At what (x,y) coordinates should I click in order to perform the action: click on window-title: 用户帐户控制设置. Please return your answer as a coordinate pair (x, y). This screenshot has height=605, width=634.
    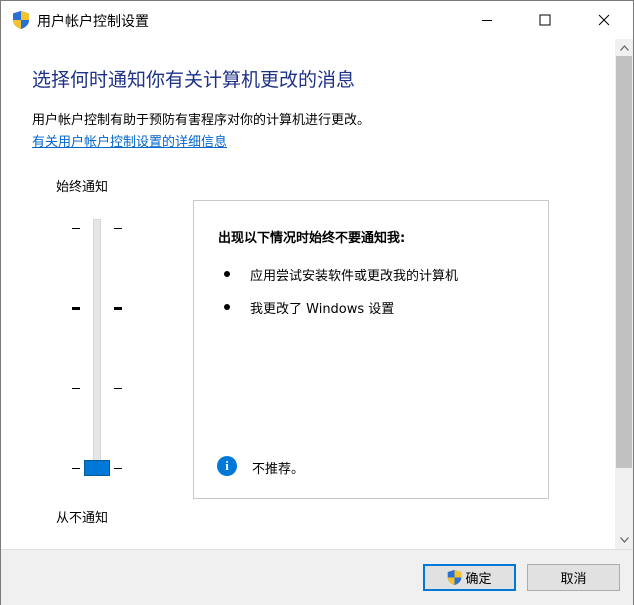
    Looking at the image, I should click on (93, 22).